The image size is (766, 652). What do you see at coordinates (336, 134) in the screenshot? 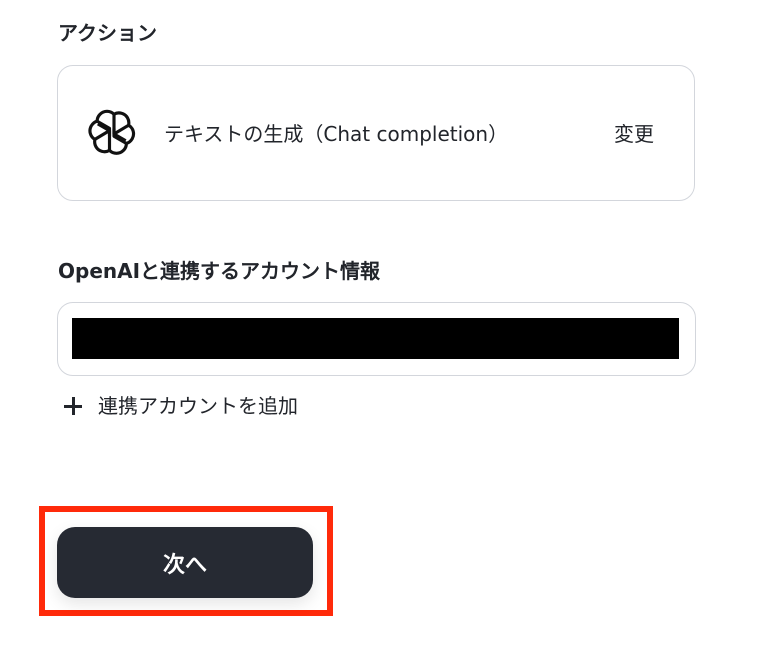
I see `action-title: テキストの生成（Chat completion）` at bounding box center [336, 134].